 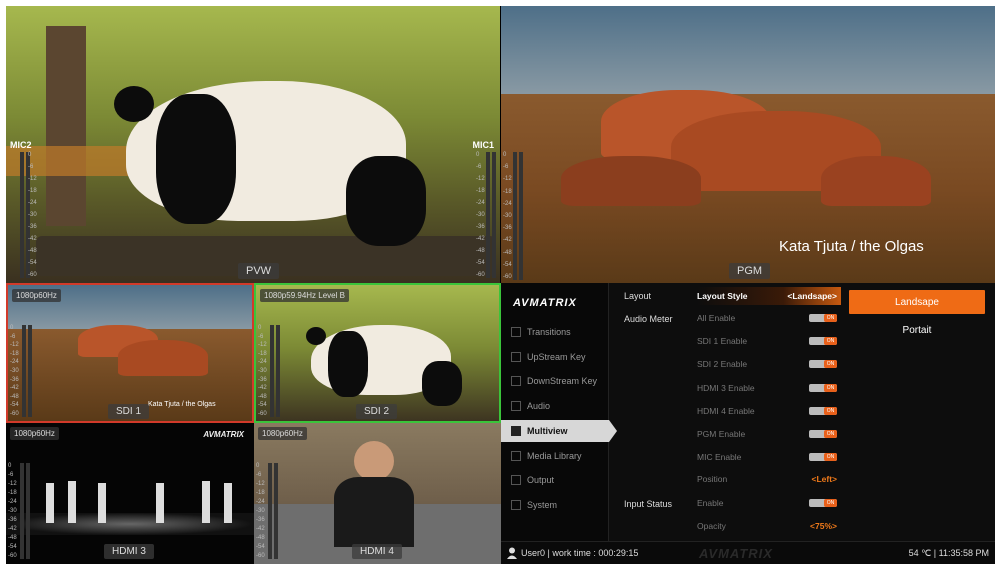 I want to click on opacity-row: Opacity <75%>, so click(x=767, y=526).